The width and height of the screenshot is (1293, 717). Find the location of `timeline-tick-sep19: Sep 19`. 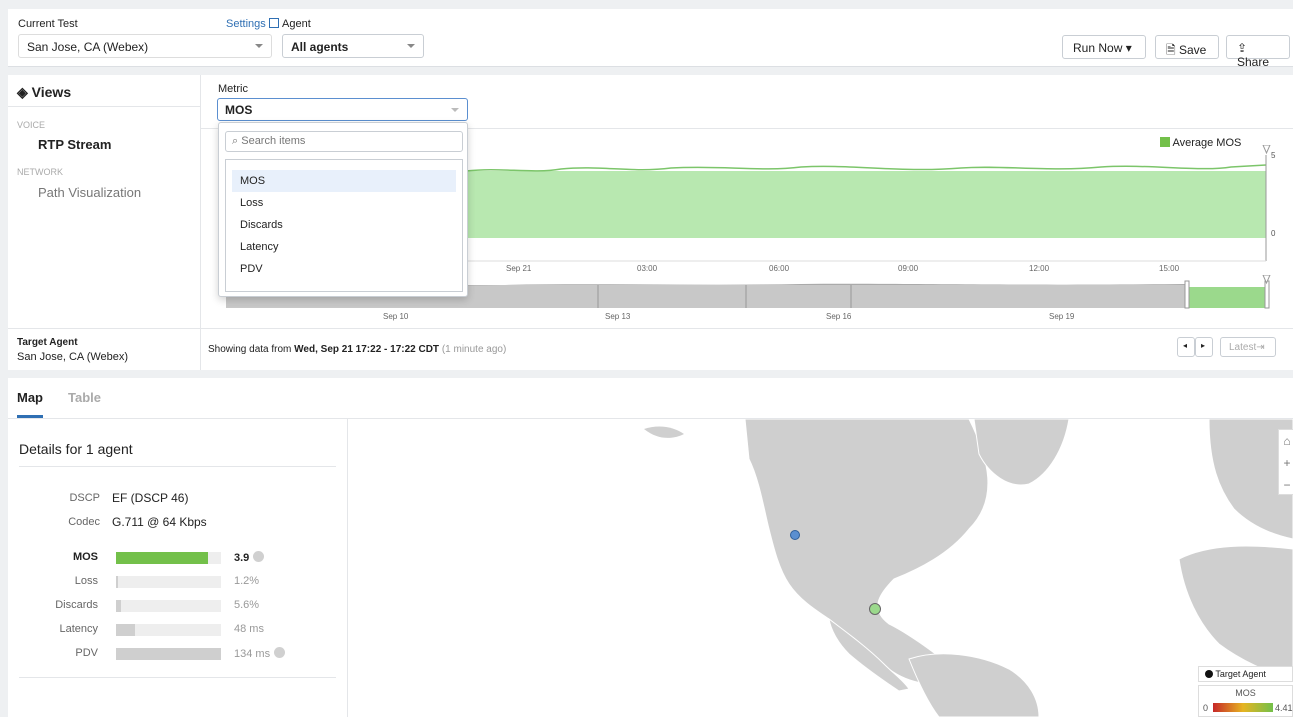

timeline-tick-sep19: Sep 19 is located at coordinates (1062, 316).